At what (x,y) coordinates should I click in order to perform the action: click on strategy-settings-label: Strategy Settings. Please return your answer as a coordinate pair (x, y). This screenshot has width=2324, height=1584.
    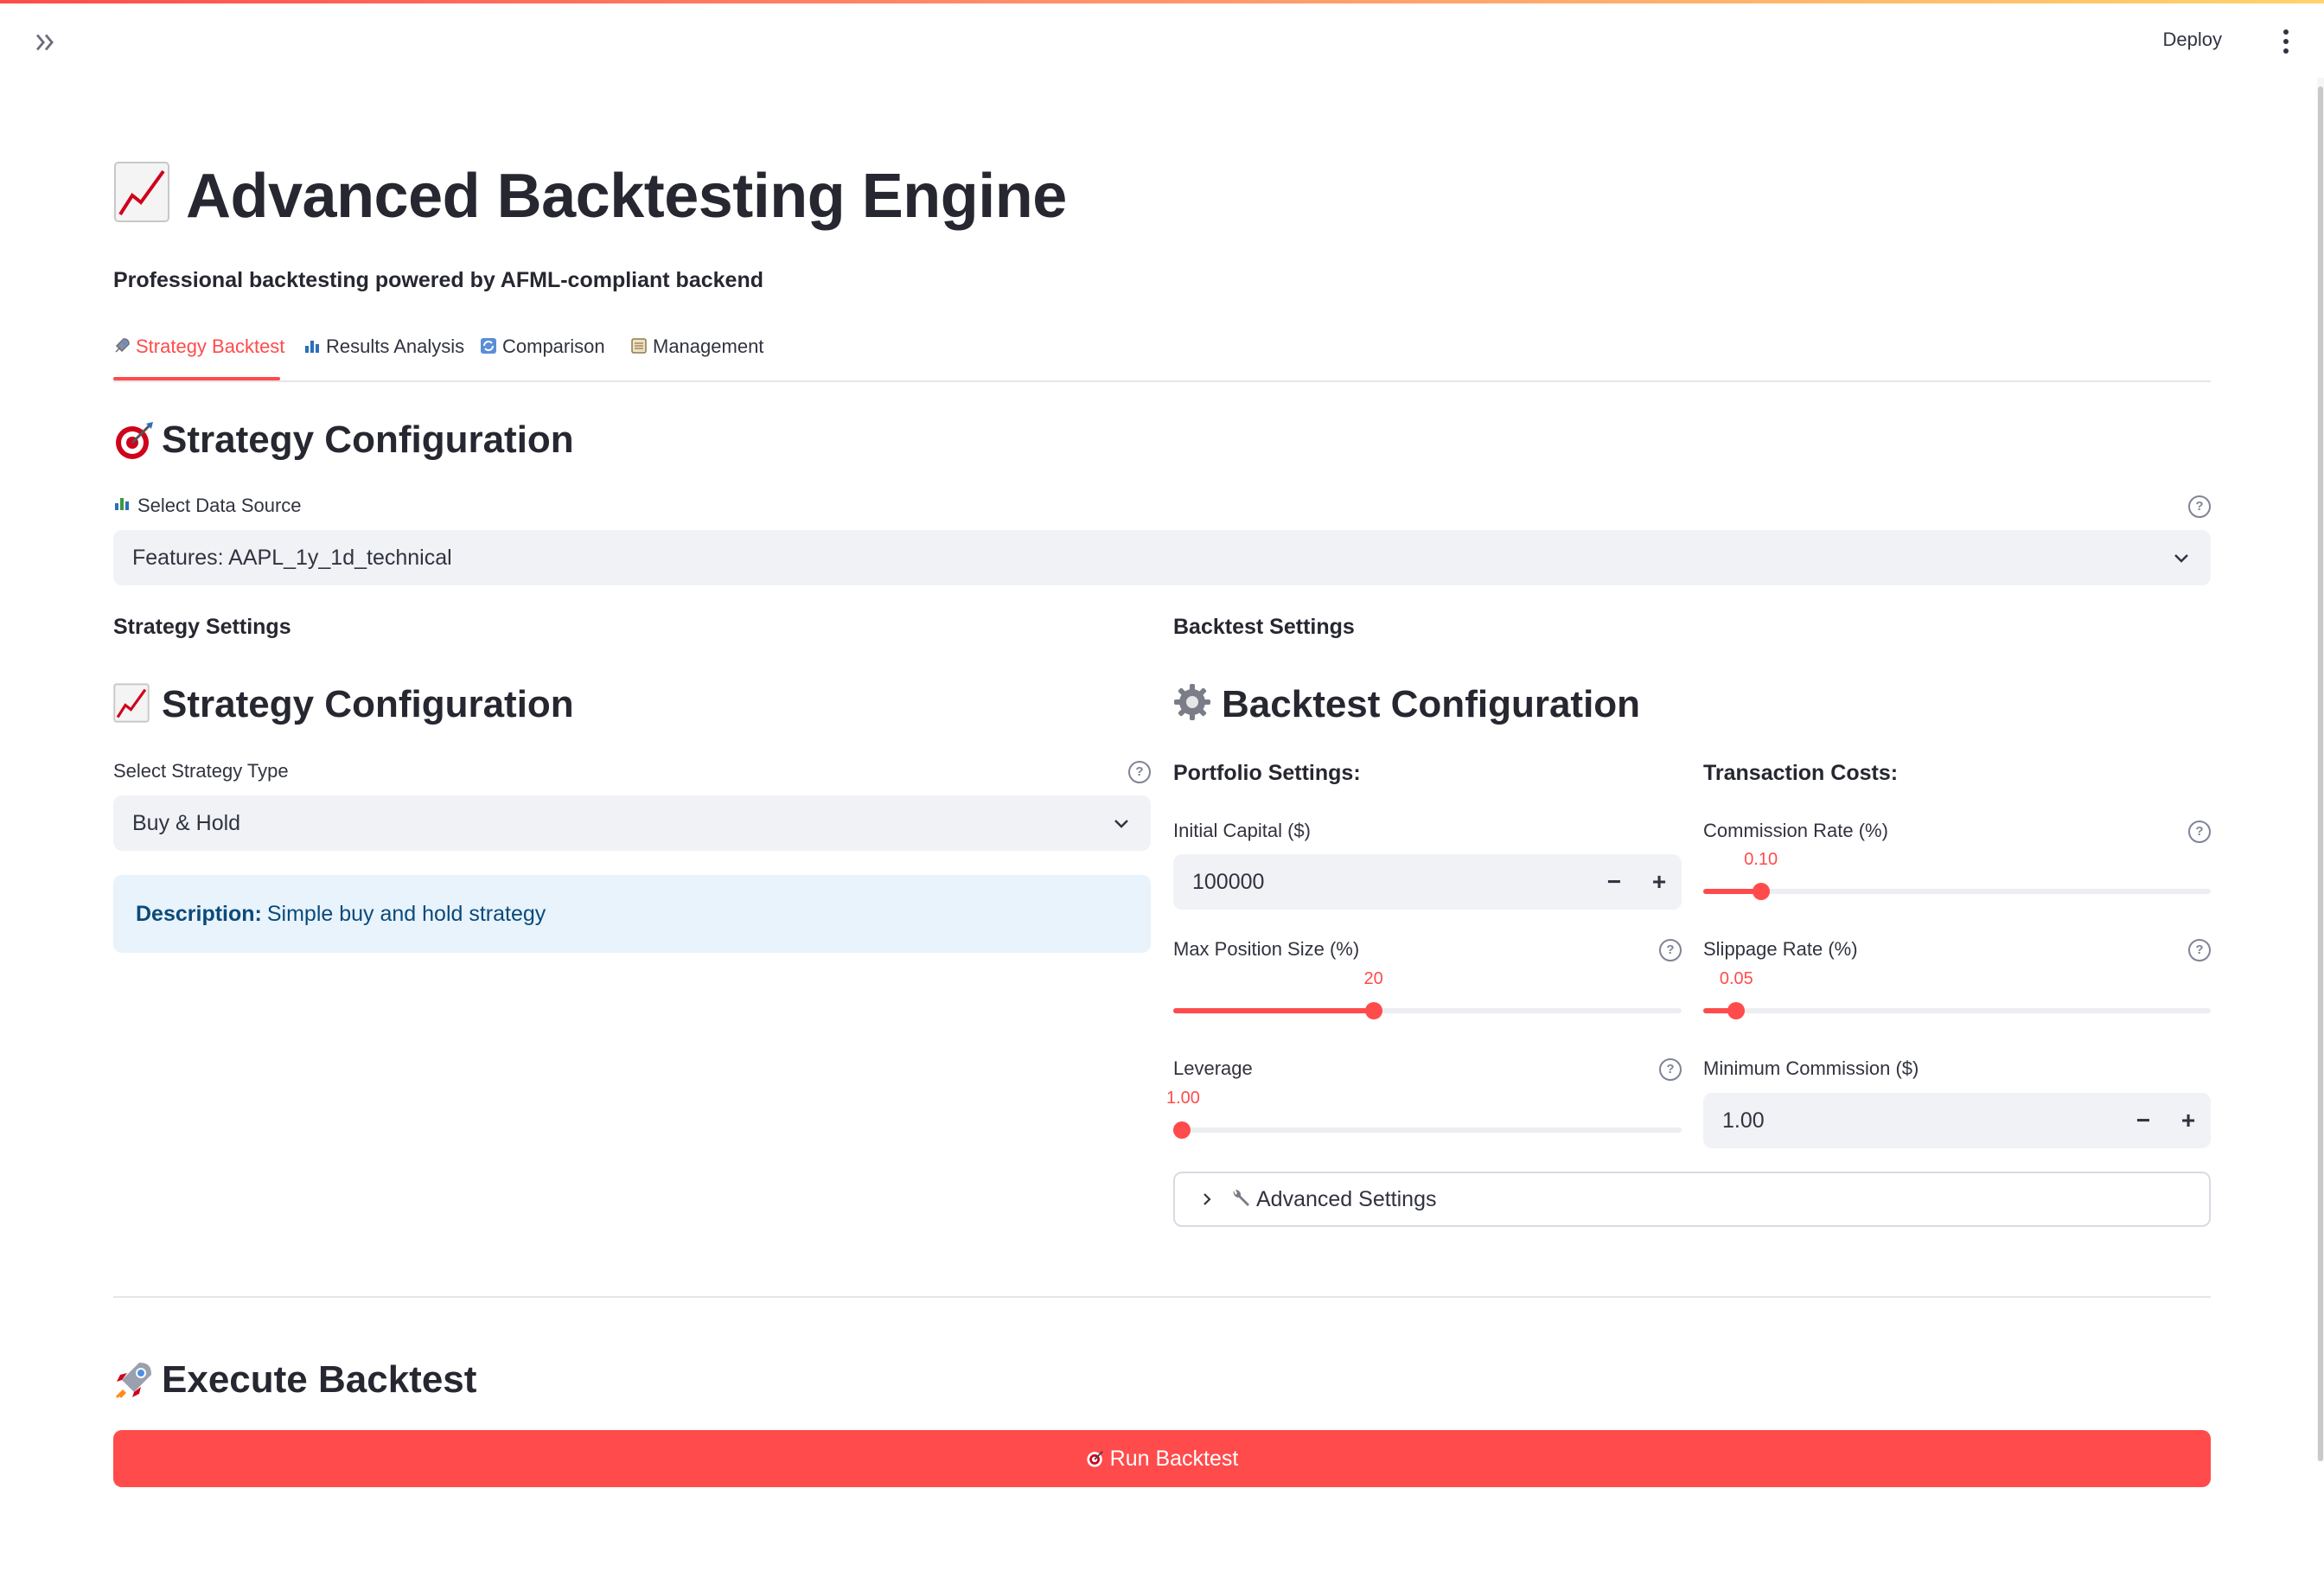
    Looking at the image, I should click on (202, 627).